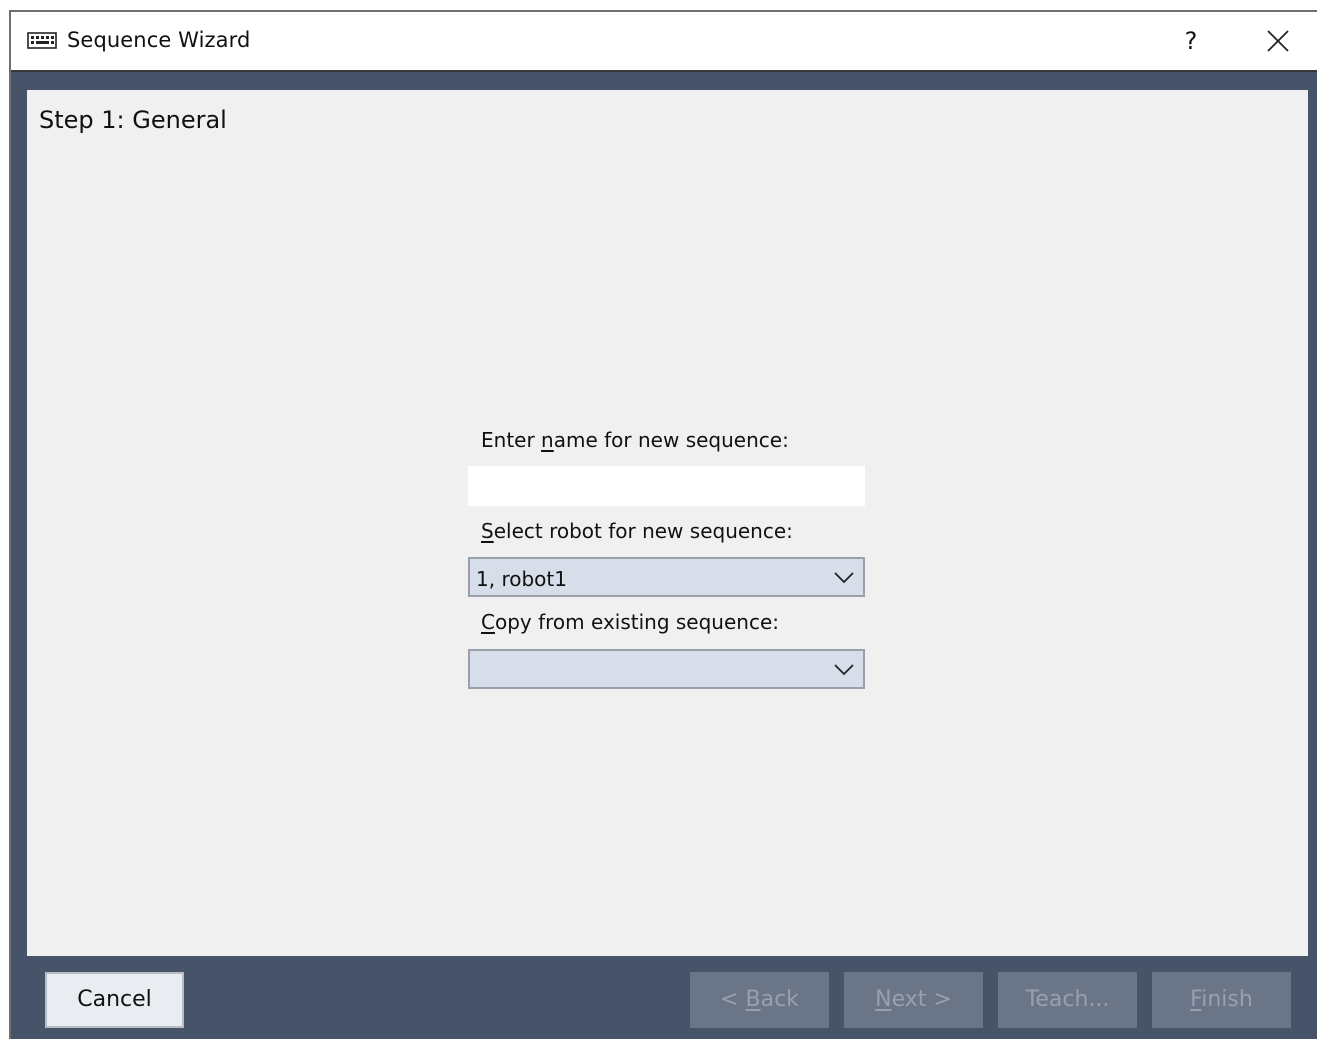  Describe the element at coordinates (666, 486) in the screenshot. I see `sequence-name-input` at that location.